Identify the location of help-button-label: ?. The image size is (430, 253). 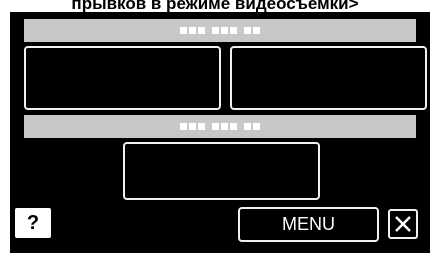
(33, 222).